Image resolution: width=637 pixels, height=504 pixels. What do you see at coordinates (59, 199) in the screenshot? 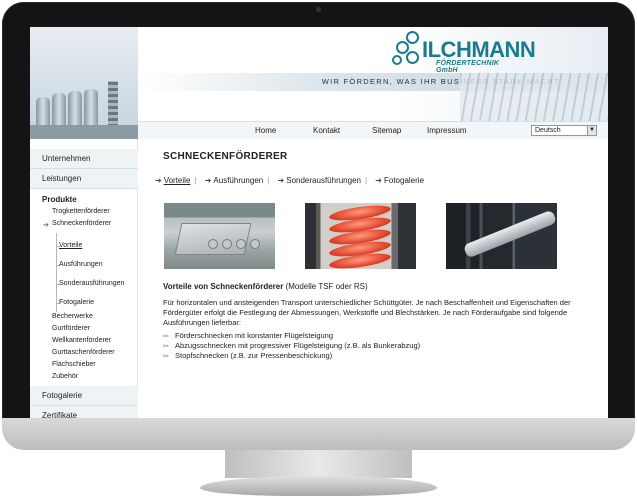
I see `sidebar-section-produkte: Produkte` at bounding box center [59, 199].